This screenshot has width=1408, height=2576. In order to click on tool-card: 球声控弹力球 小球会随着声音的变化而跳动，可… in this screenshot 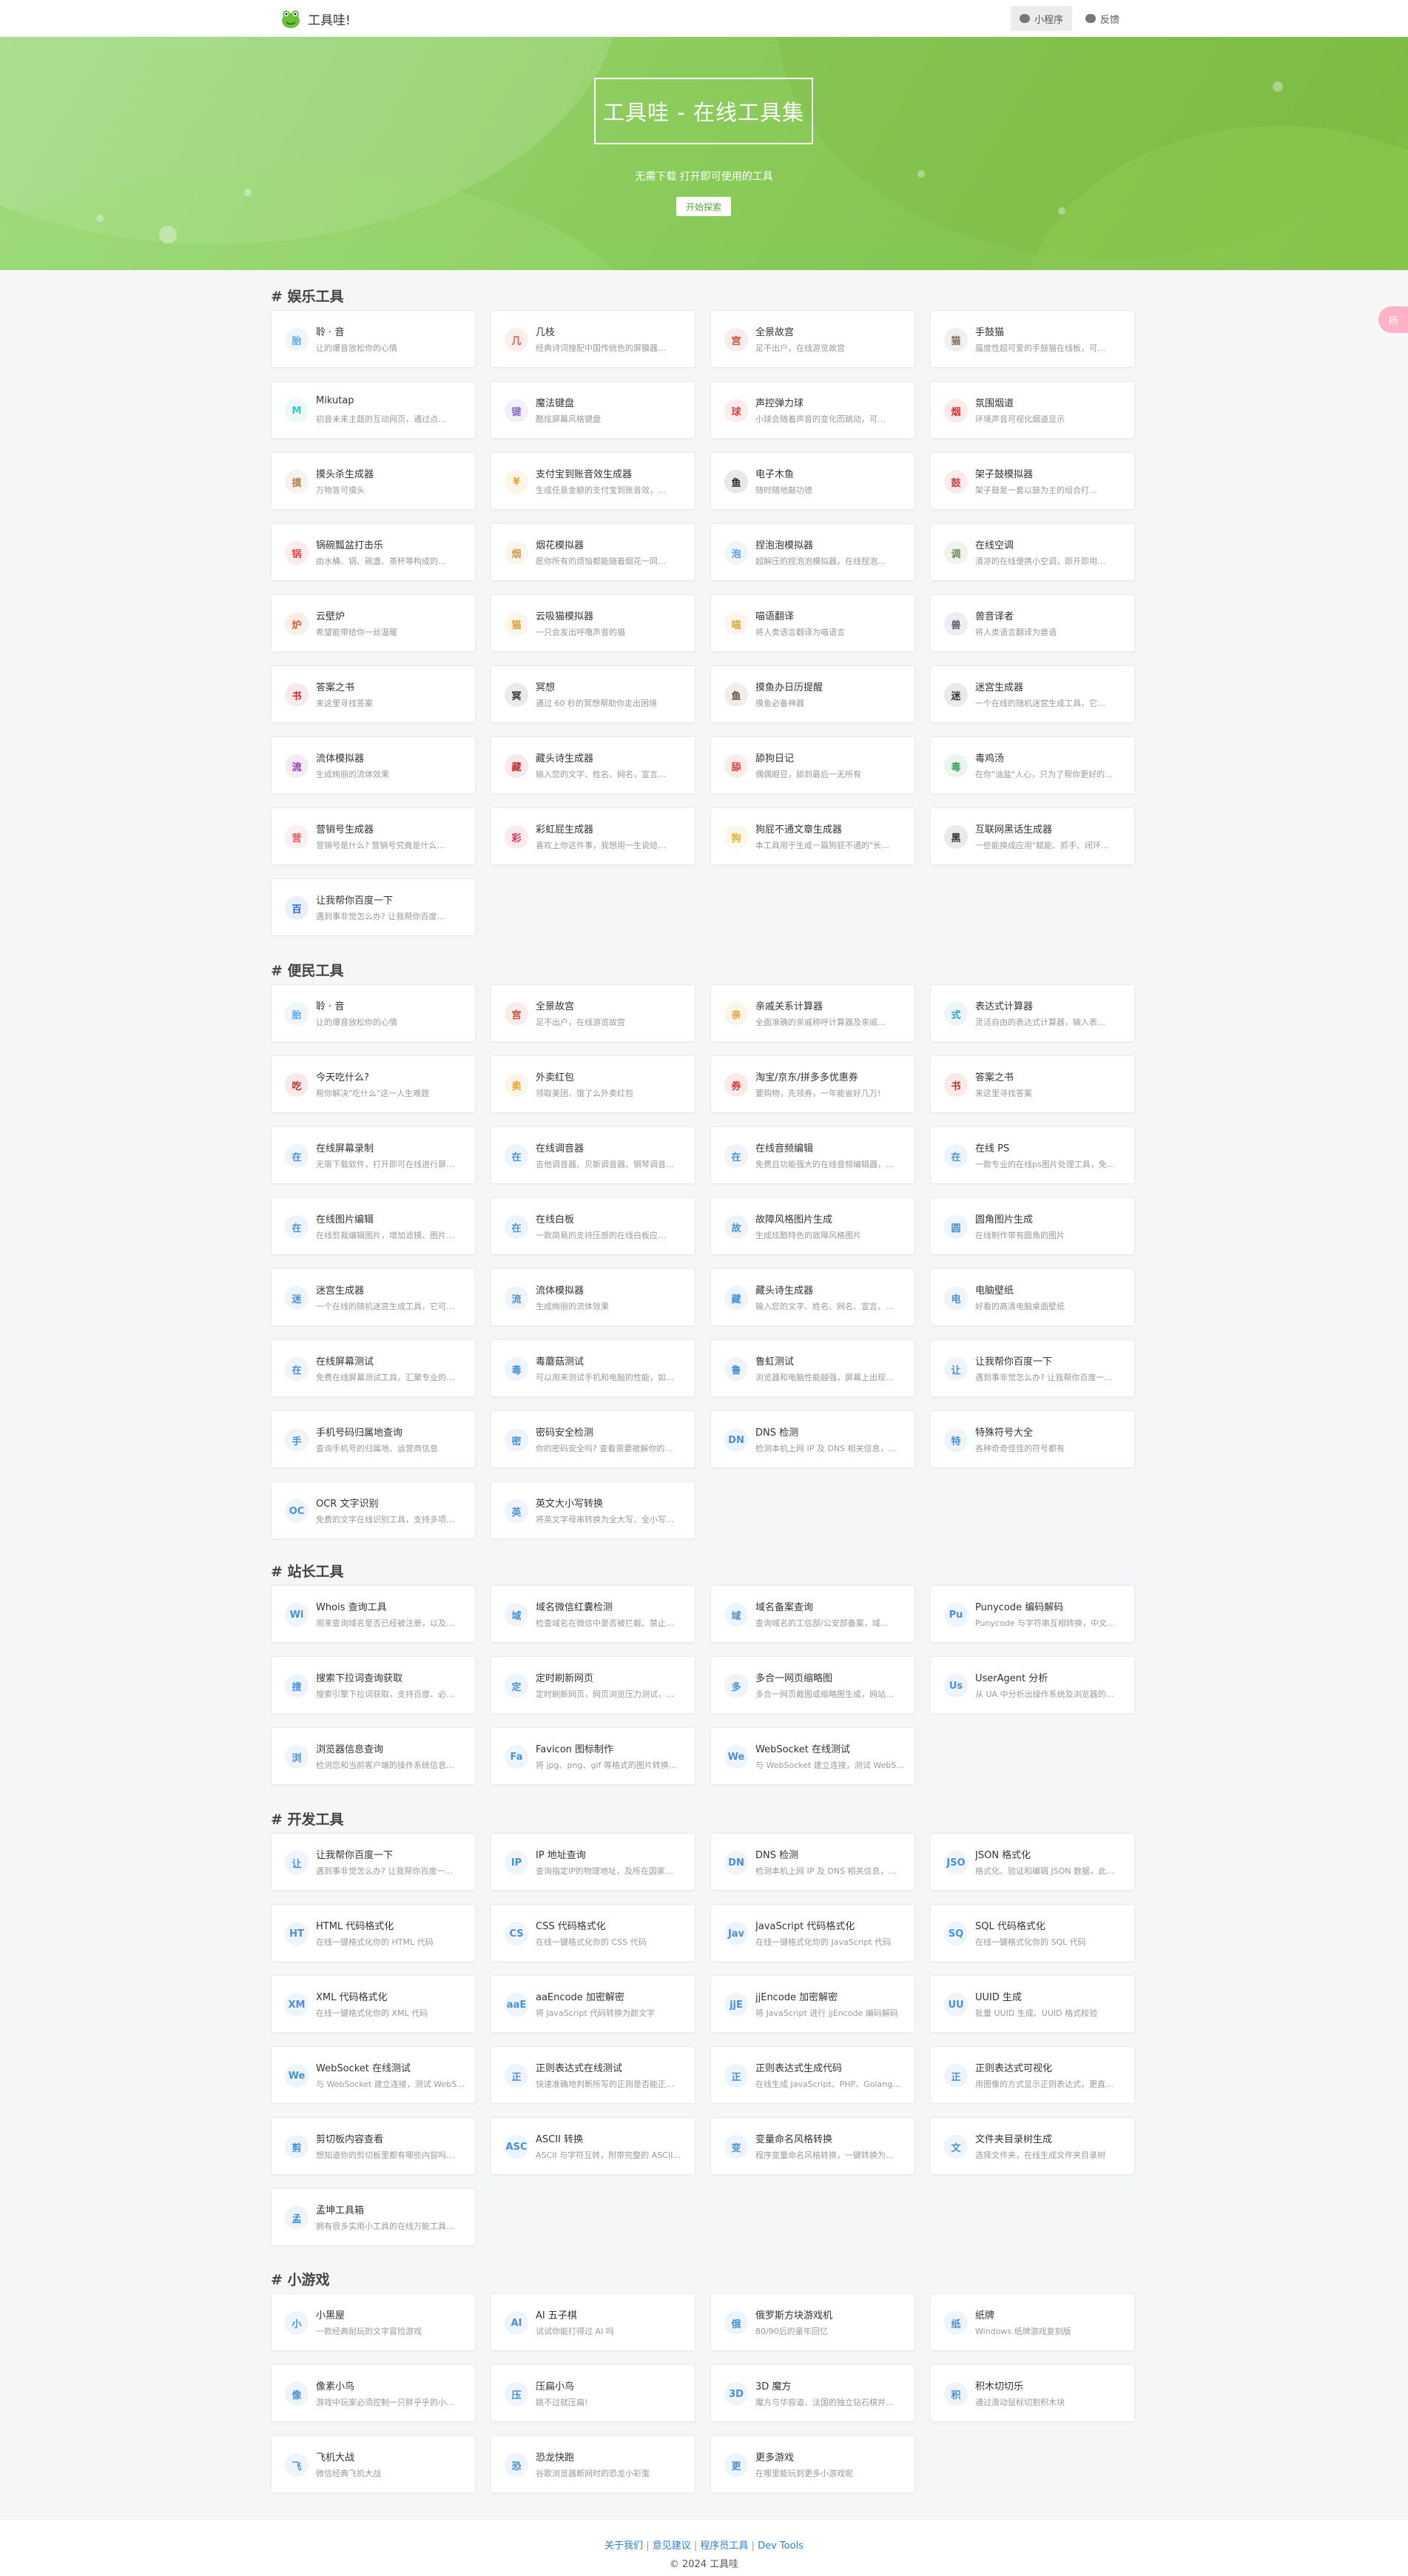, I will do `click(812, 410)`.